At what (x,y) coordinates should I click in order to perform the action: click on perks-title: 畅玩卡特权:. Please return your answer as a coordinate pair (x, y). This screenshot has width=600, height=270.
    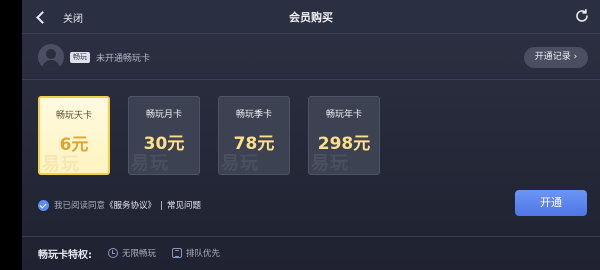
    Looking at the image, I should click on (65, 255).